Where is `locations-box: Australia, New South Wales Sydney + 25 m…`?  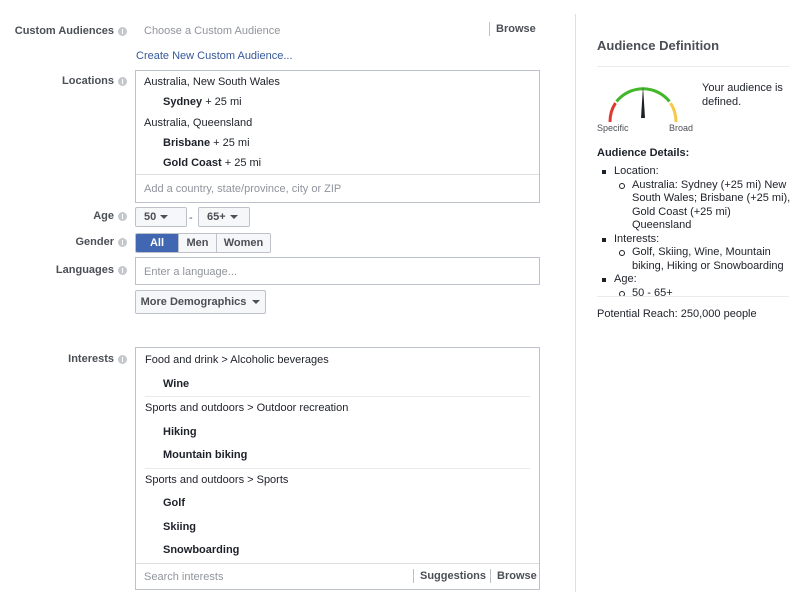
locations-box: Australia, New South Wales Sydney + 25 m… is located at coordinates (337, 136).